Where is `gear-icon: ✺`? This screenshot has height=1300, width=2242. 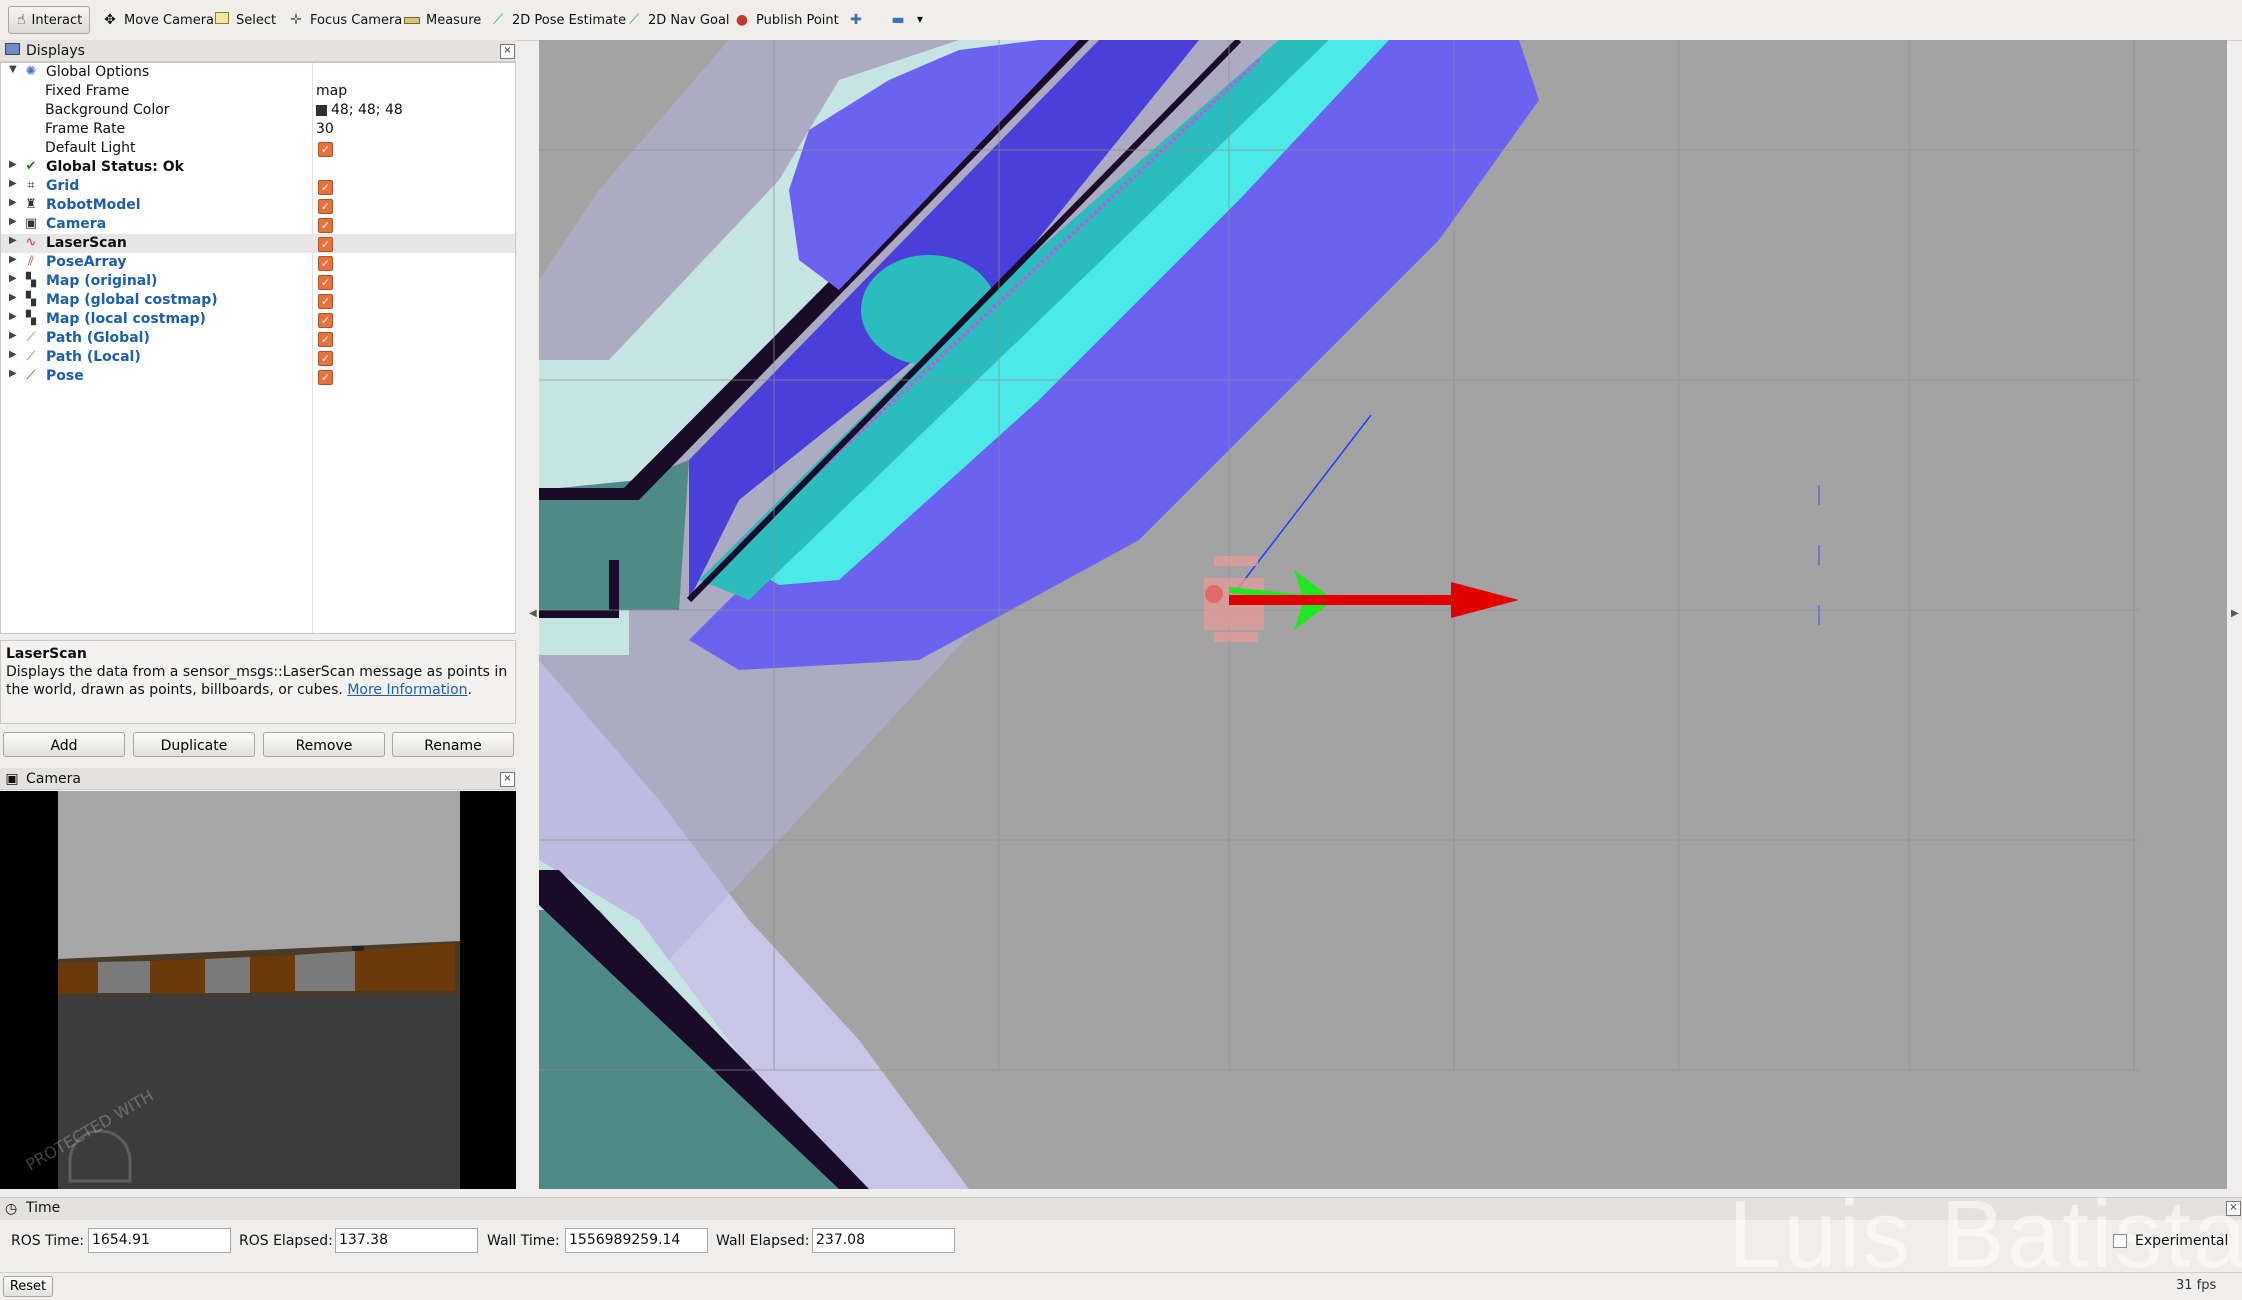
gear-icon: ✺ is located at coordinates (31, 71).